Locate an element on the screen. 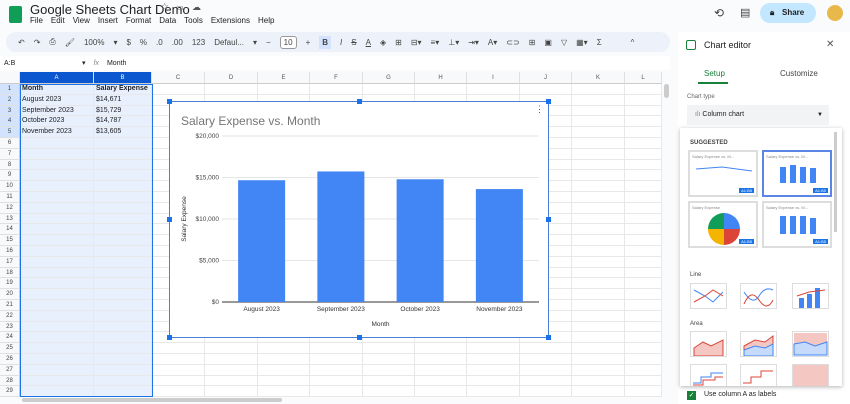  row-header: 21 is located at coordinates (10, 305).